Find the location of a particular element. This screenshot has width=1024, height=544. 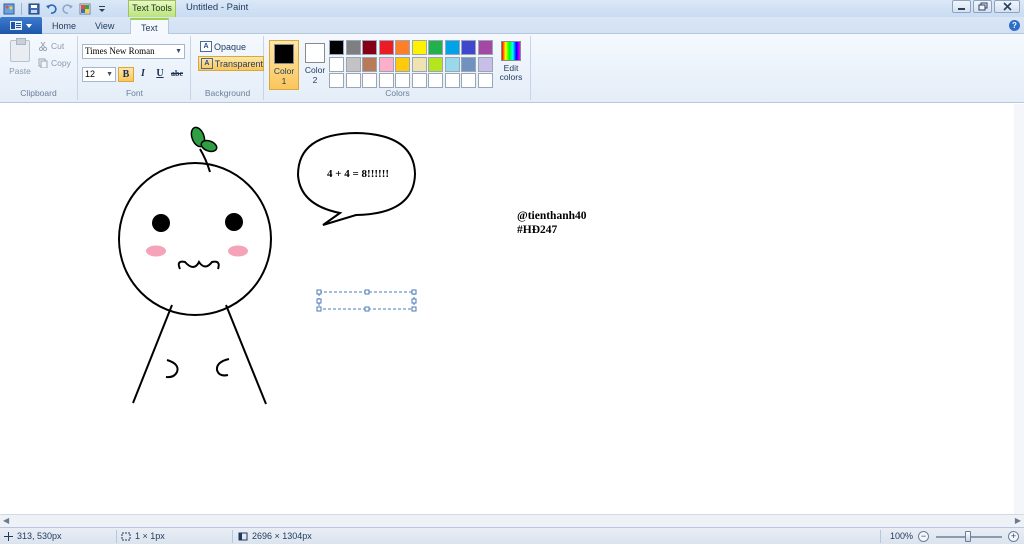

status-separator is located at coordinates (232, 536).